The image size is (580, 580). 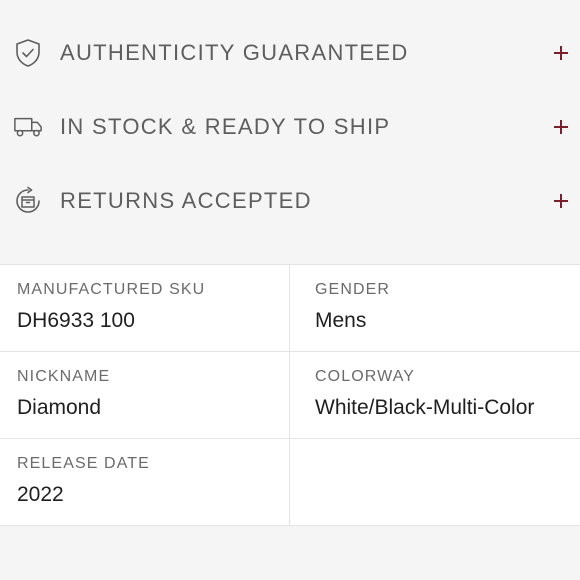 I want to click on manufactured-sku-cell: MANUFACTURED SKU DH6933 100, so click(x=145, y=308).